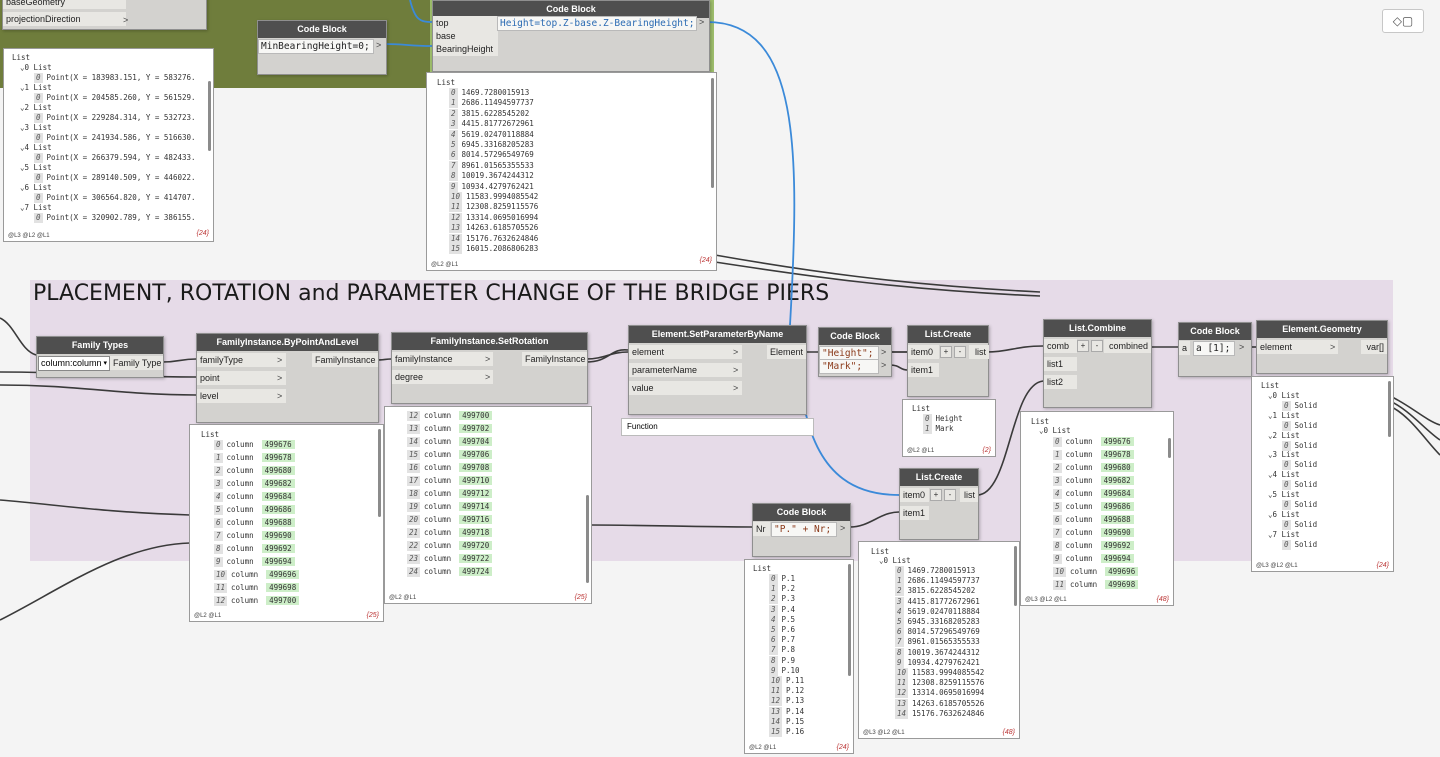 Image resolution: width=1440 pixels, height=757 pixels. I want to click on port-value: value, so click(685, 388).